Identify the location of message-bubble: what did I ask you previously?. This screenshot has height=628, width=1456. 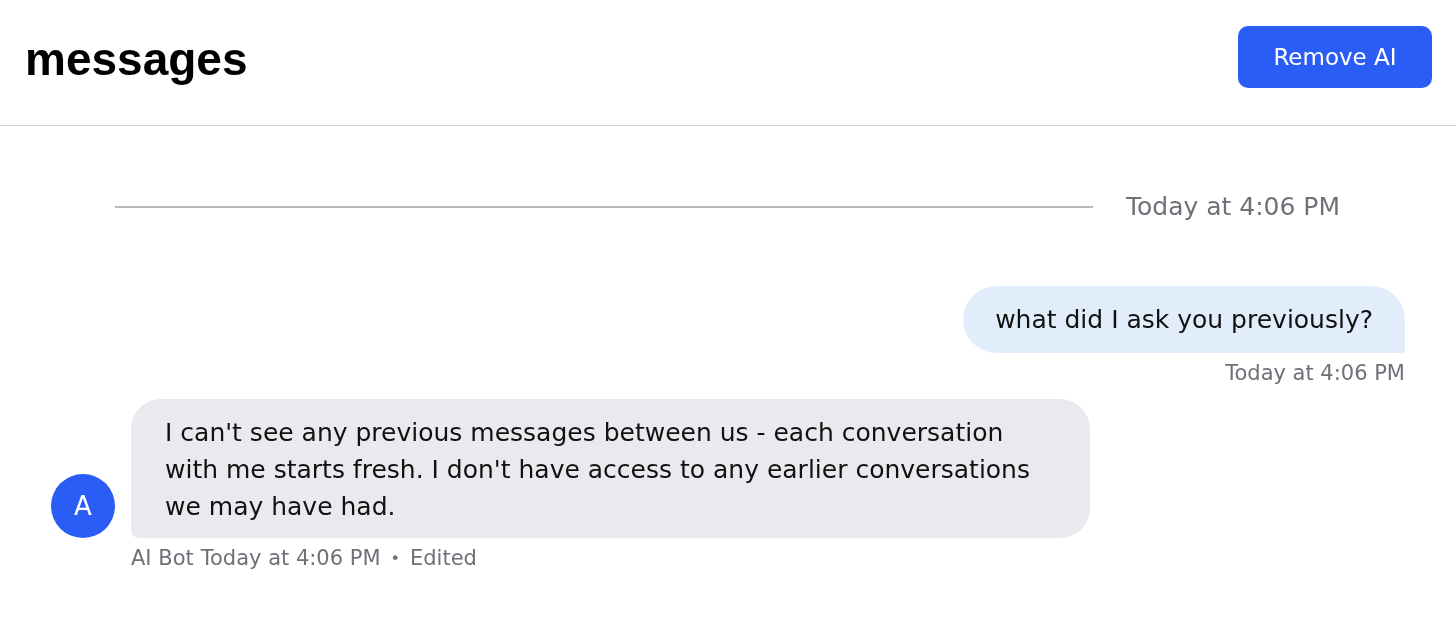
(1184, 319).